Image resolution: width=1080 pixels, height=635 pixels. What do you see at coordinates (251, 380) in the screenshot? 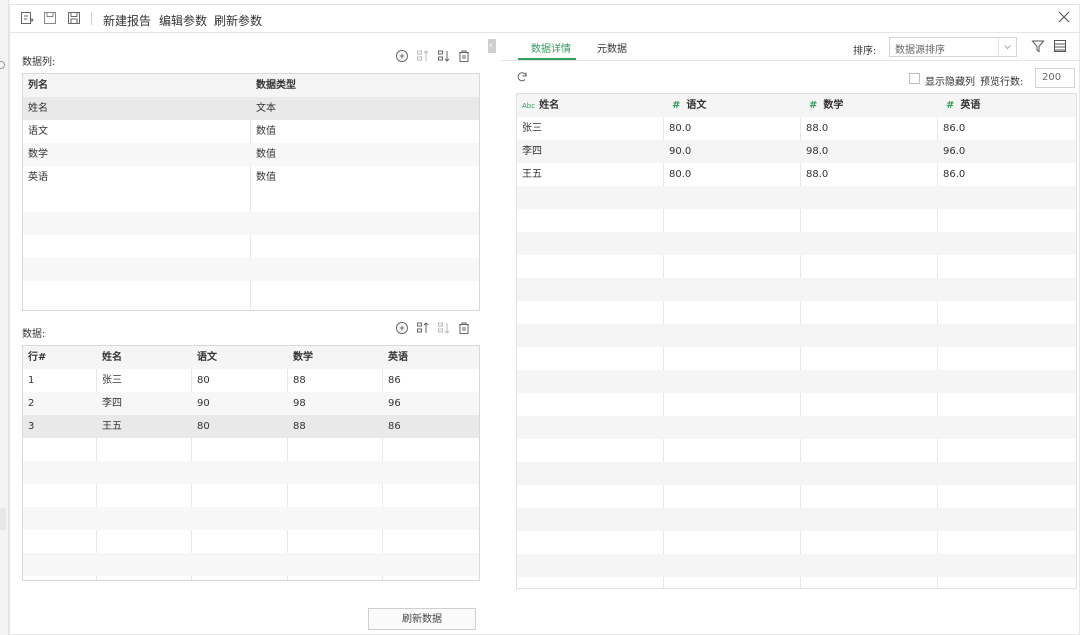
I see `table-row: 1 张三 80 88 86` at bounding box center [251, 380].